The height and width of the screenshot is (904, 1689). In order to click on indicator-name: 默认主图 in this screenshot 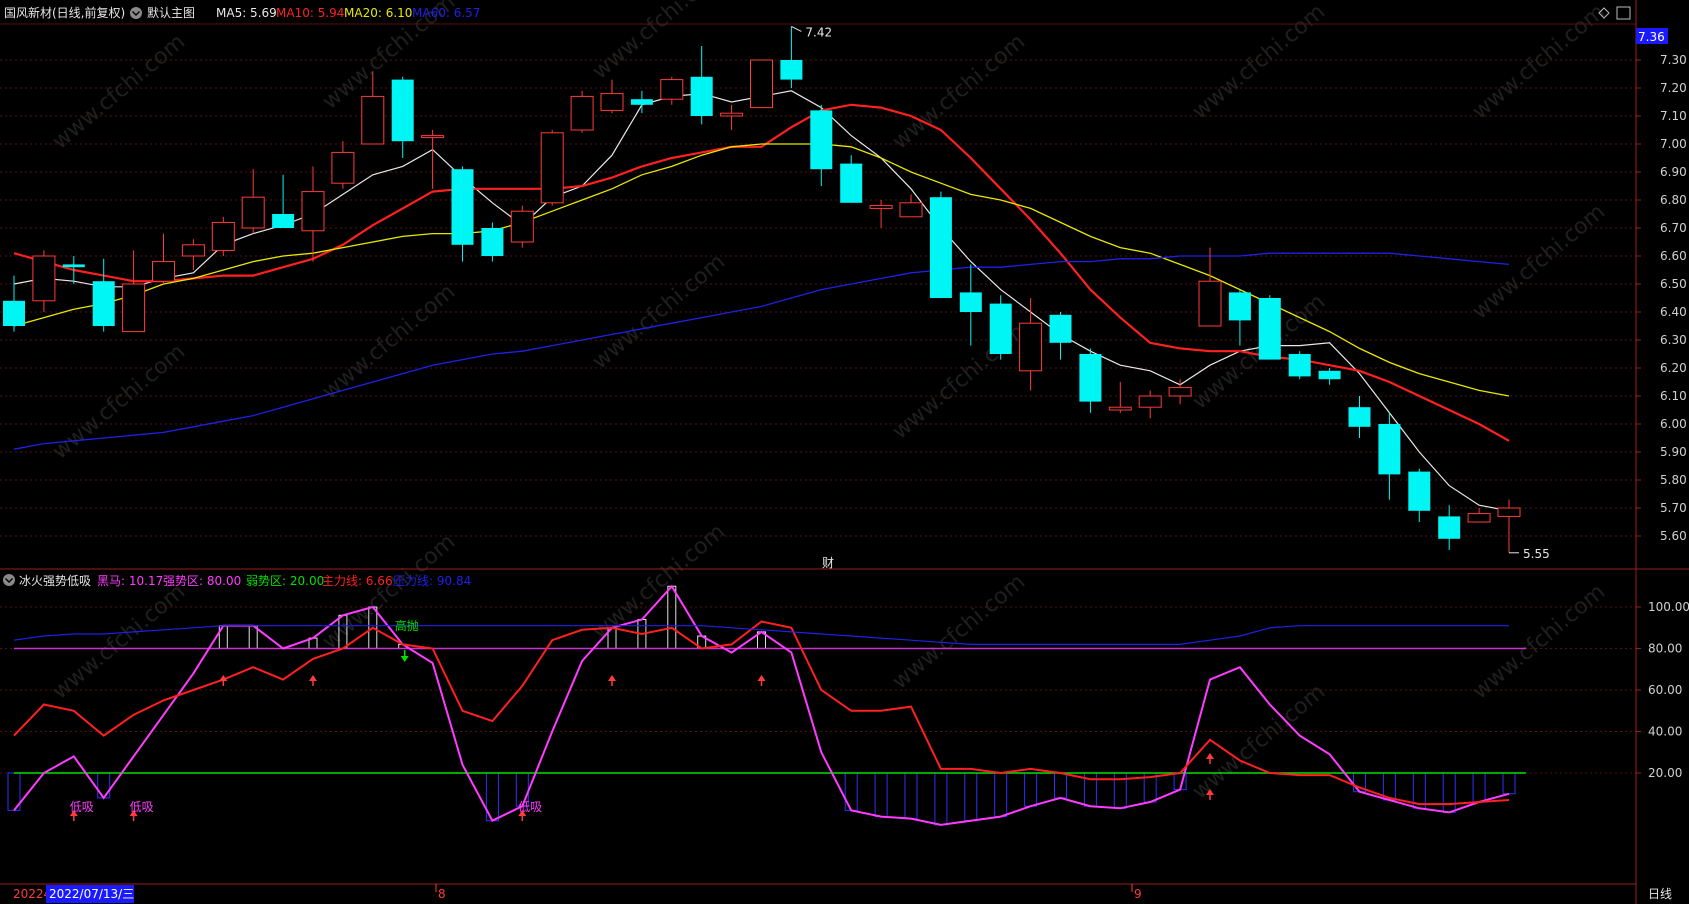, I will do `click(171, 12)`.